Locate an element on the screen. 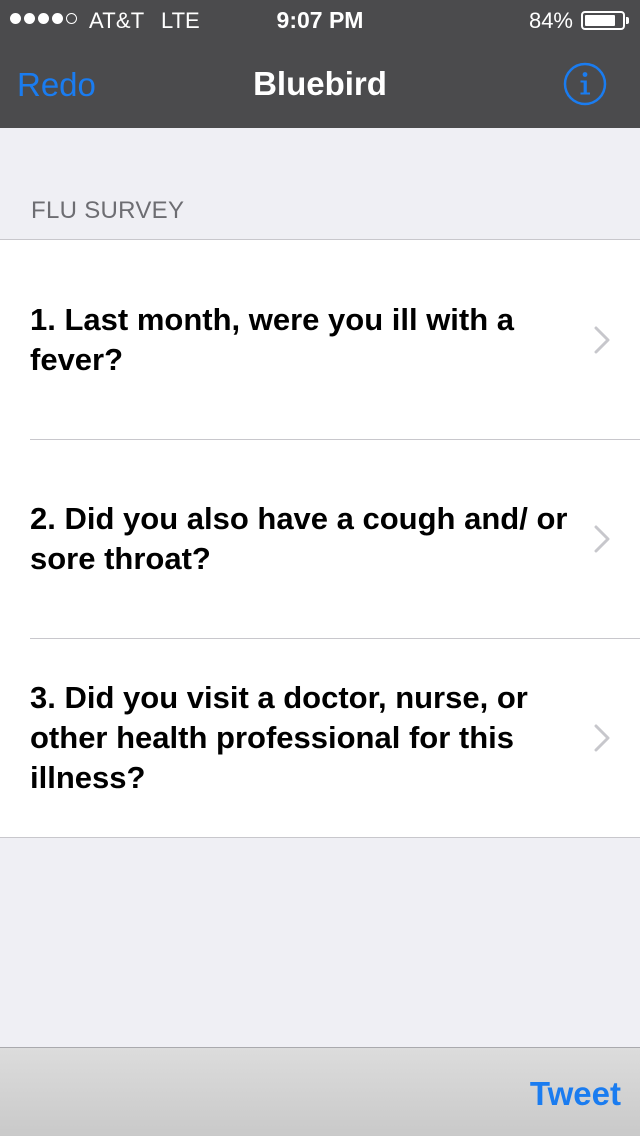 The width and height of the screenshot is (640, 1136). battery-percent: 84% is located at coordinates (550, 20).